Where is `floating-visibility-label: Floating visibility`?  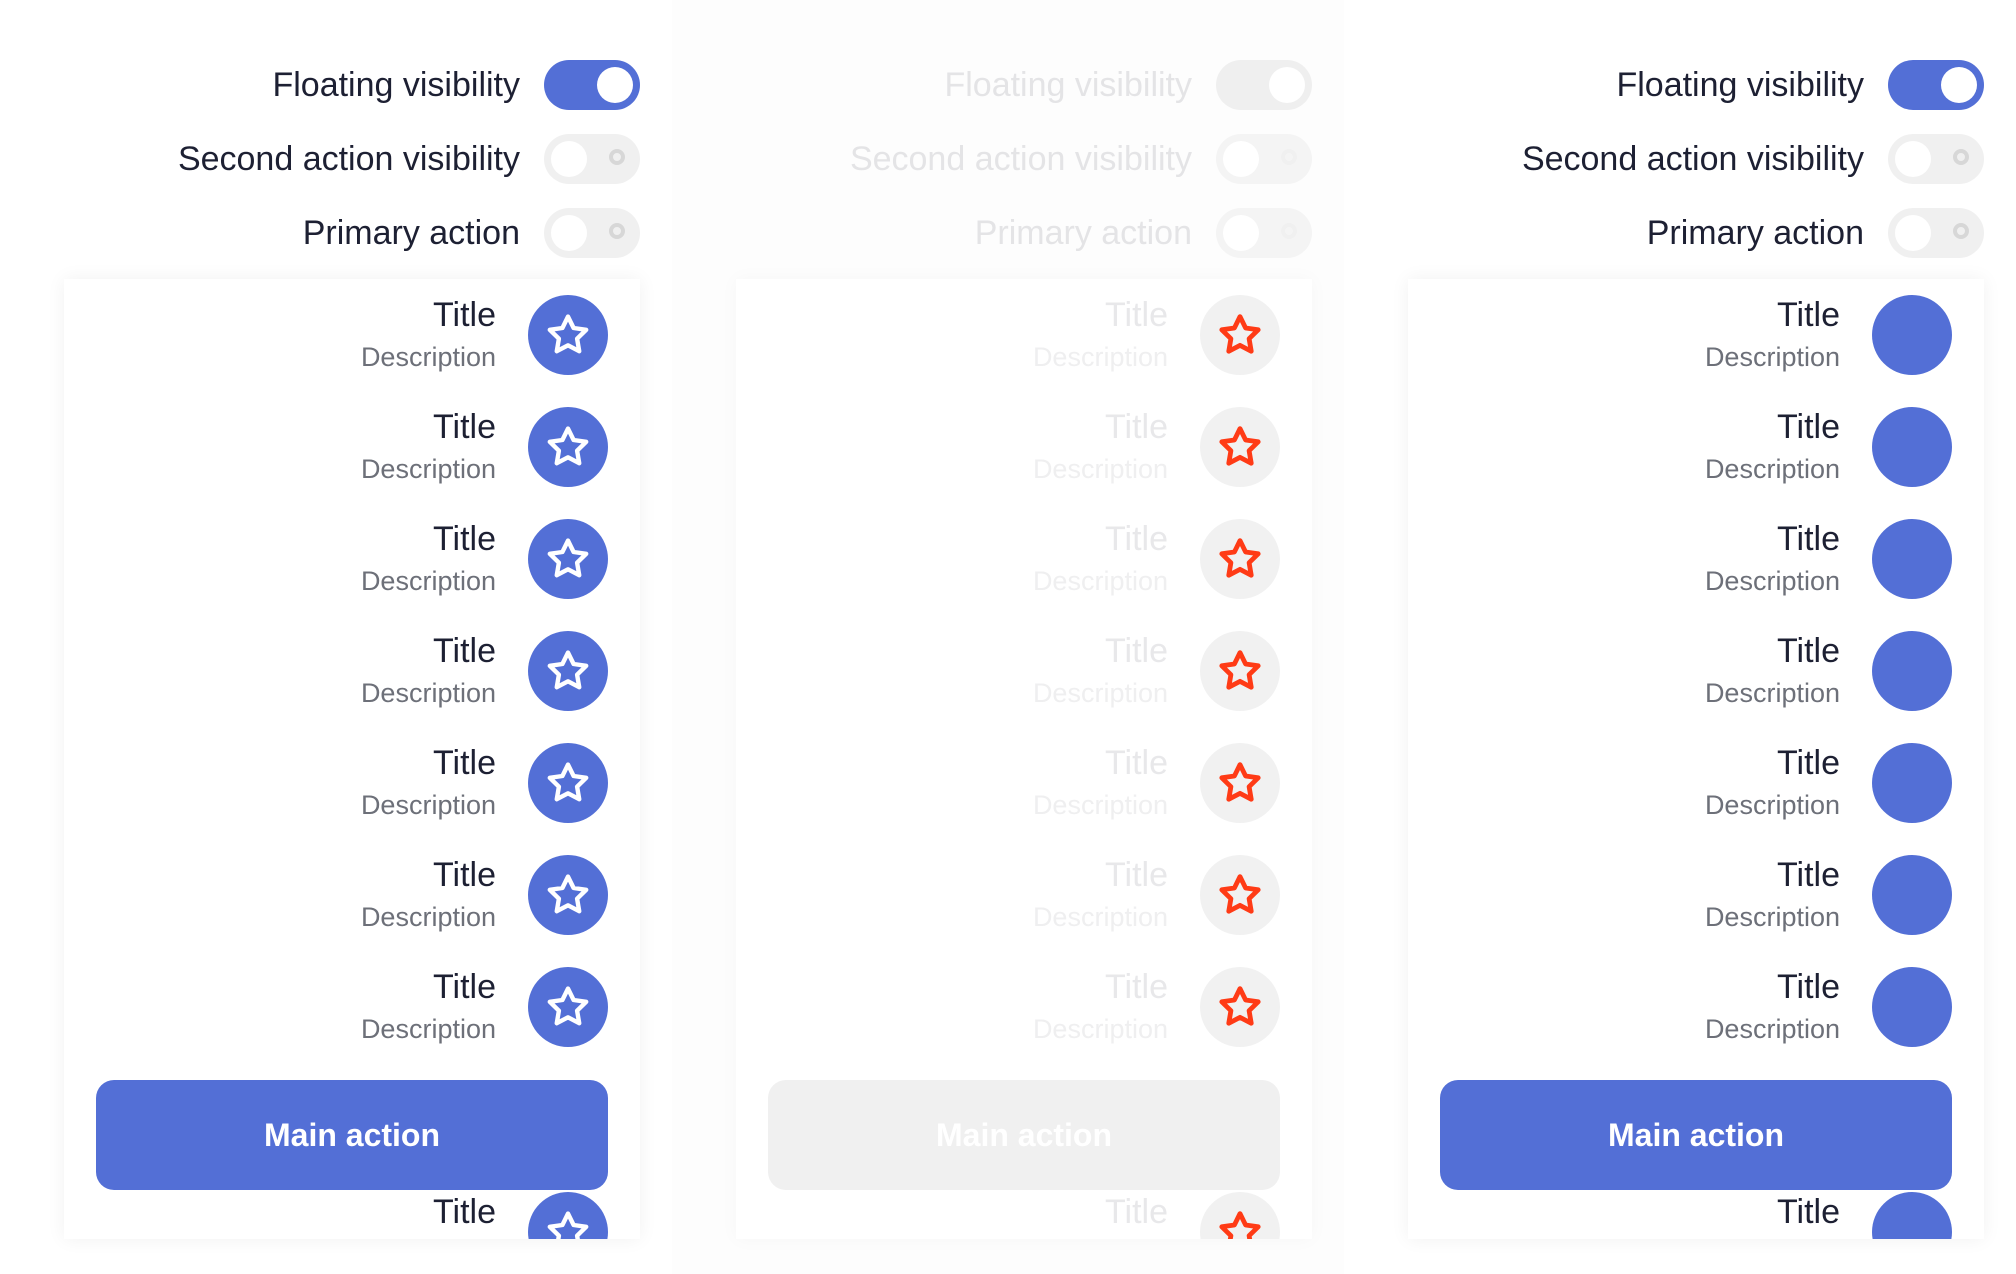 floating-visibility-label: Floating visibility is located at coordinates (1740, 84).